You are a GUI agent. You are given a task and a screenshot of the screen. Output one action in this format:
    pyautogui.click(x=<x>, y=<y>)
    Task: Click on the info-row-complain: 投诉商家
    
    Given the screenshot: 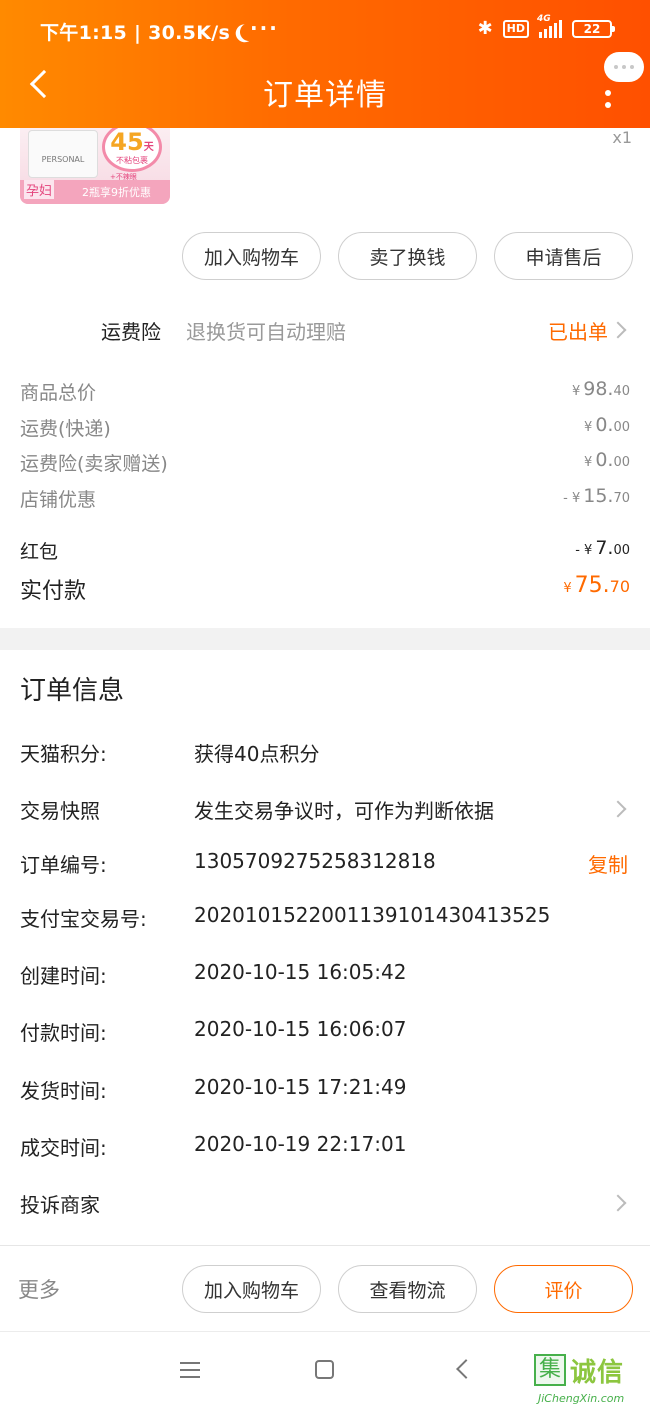 What is the action you would take?
    pyautogui.click(x=325, y=1206)
    